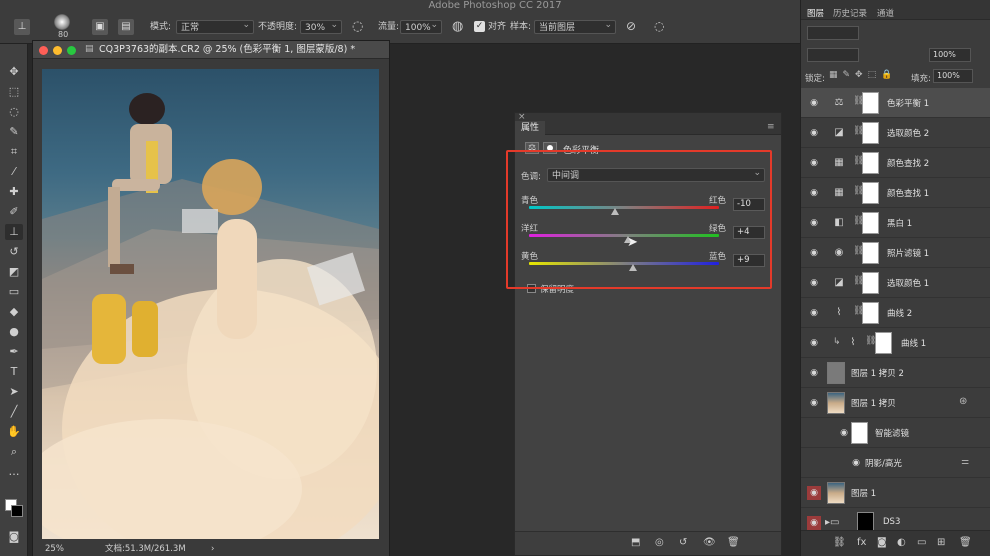 Image resolution: width=990 pixels, height=556 pixels. Describe the element at coordinates (126, 27) in the screenshot. I see `toggle-clone-source-icon: ▤` at that location.